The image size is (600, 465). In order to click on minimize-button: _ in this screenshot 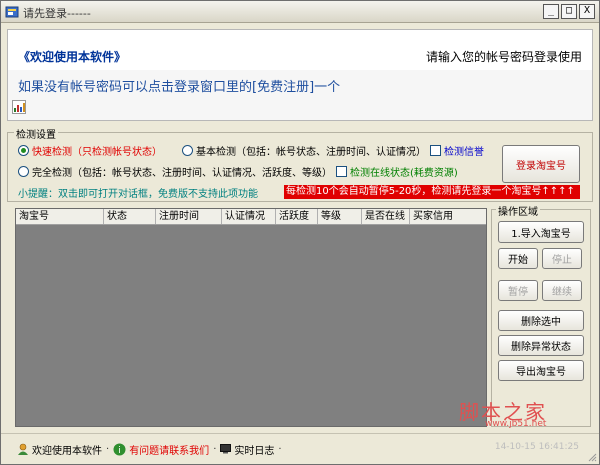, I will do `click(551, 11)`.